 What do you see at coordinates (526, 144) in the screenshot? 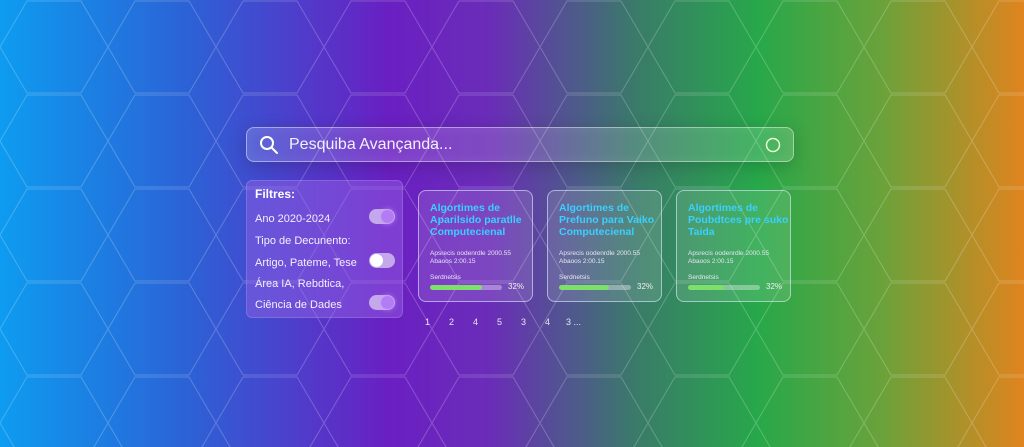
I see `search-input` at bounding box center [526, 144].